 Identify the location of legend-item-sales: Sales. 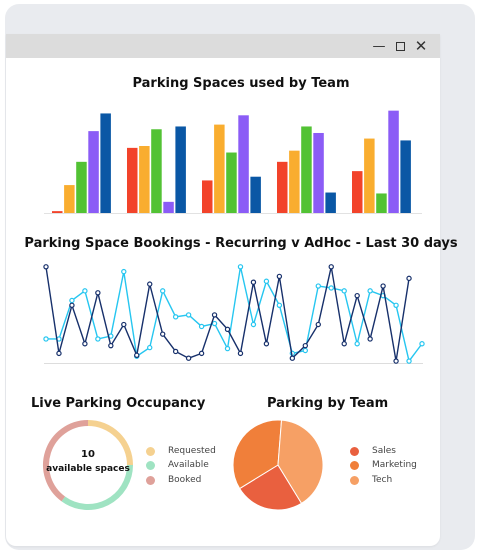
(373, 451).